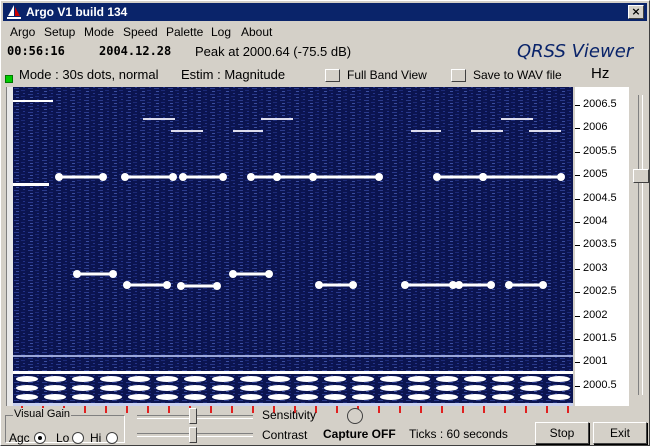 Image resolution: width=650 pixels, height=446 pixels. I want to click on menu-log: Log, so click(221, 32).